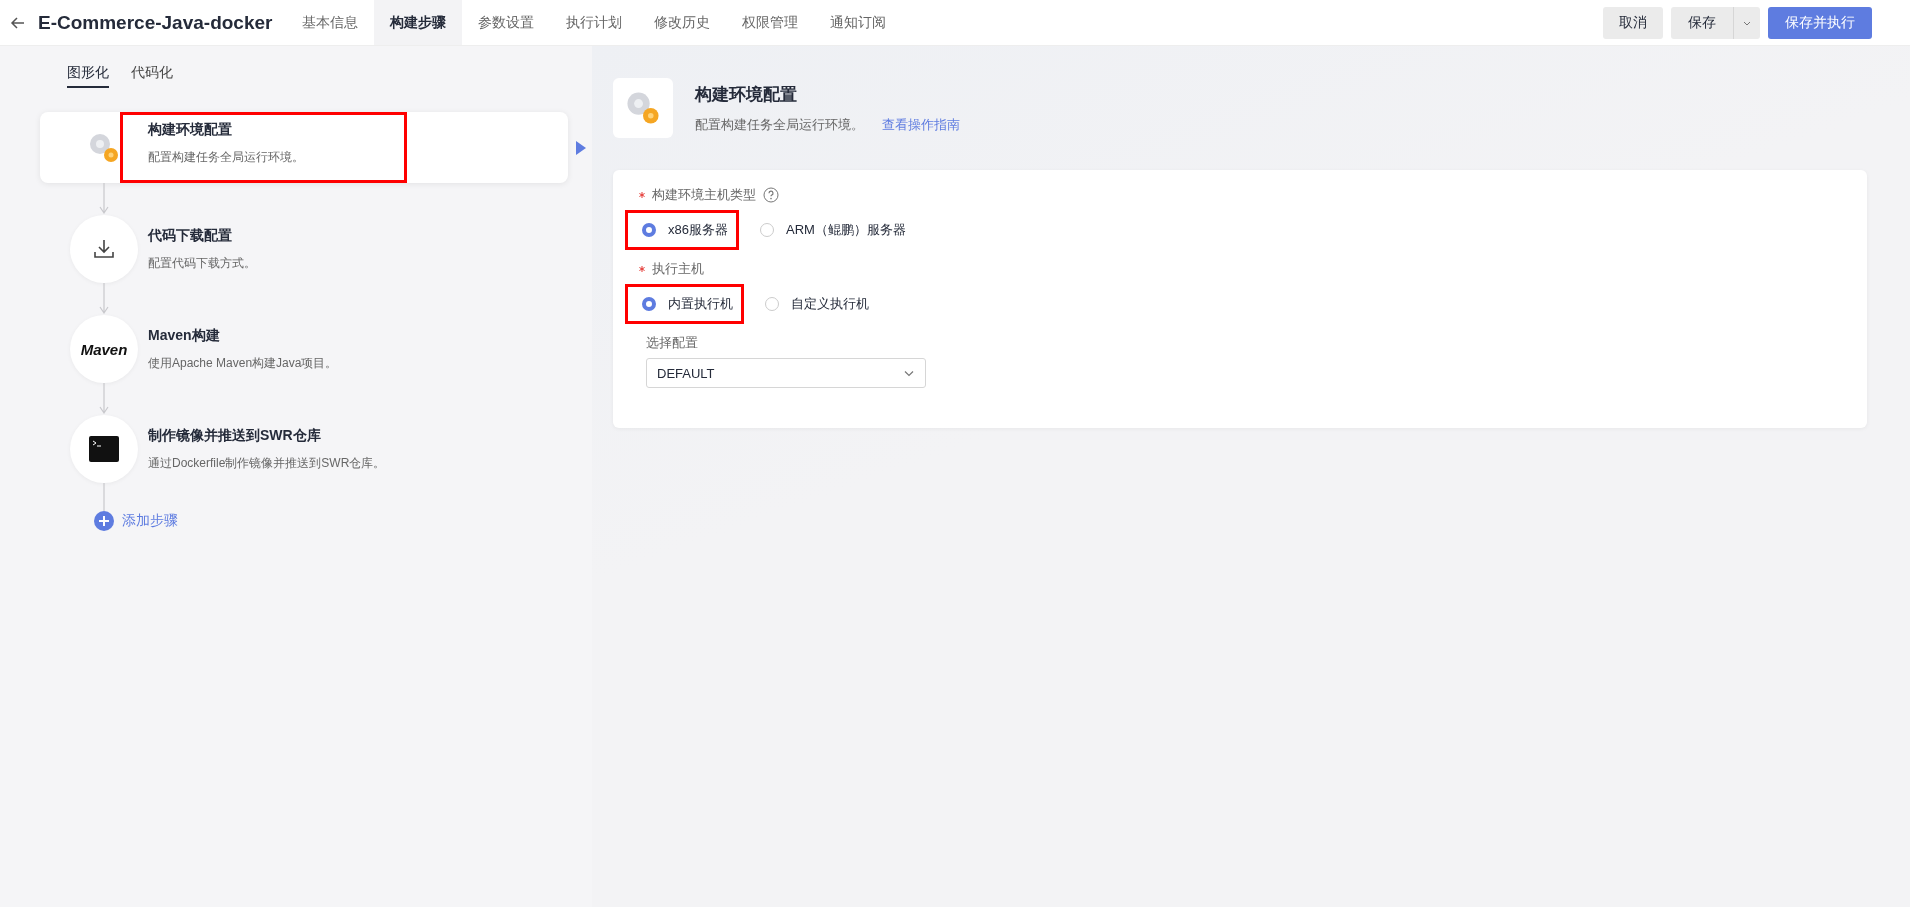 The width and height of the screenshot is (1910, 907). Describe the element at coordinates (330, 22) in the screenshot. I see `tab: 基本信息` at that location.